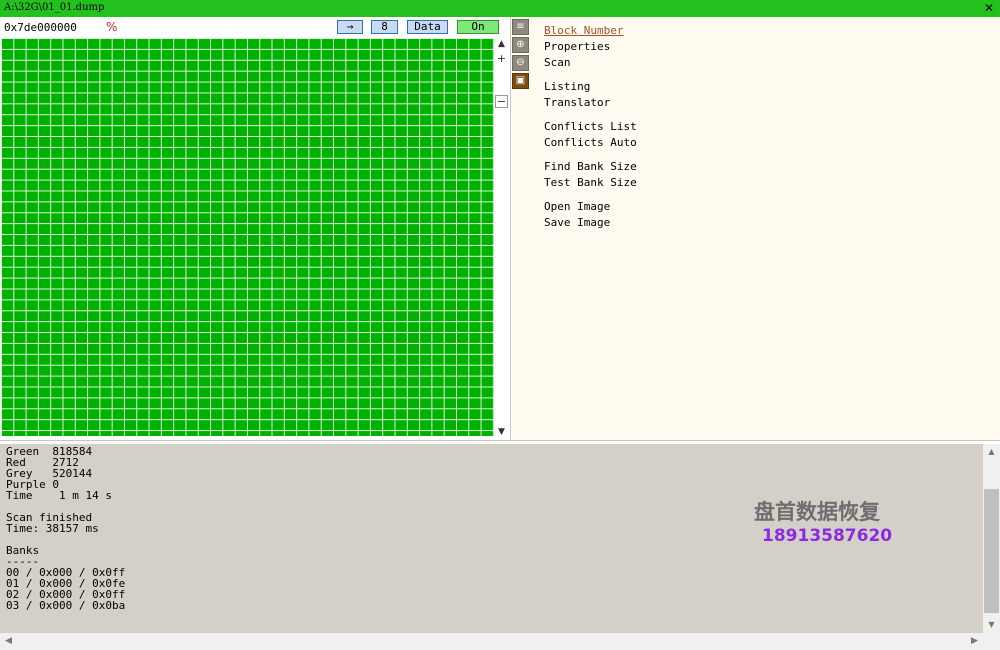  I want to click on watermark-company: 盘首数据恢复, so click(817, 512).